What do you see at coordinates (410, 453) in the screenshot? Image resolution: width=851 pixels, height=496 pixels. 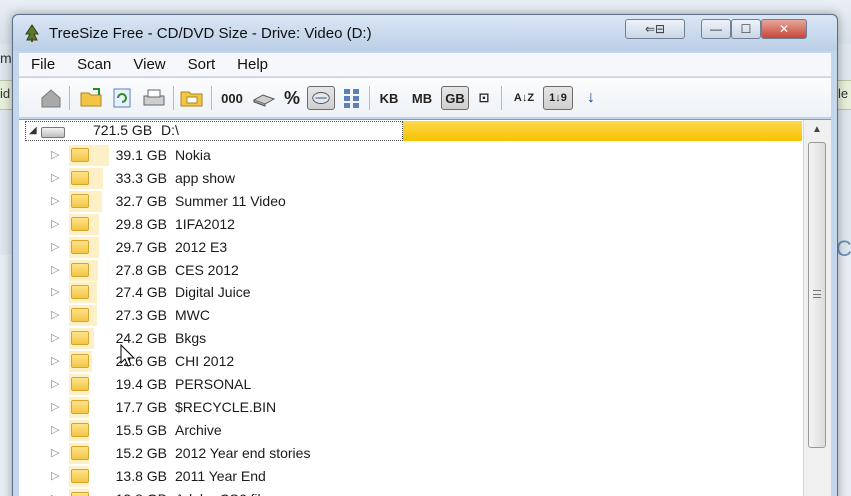 I see `tree-row: ▷ 15.2 GB 2012 Year end stories` at bounding box center [410, 453].